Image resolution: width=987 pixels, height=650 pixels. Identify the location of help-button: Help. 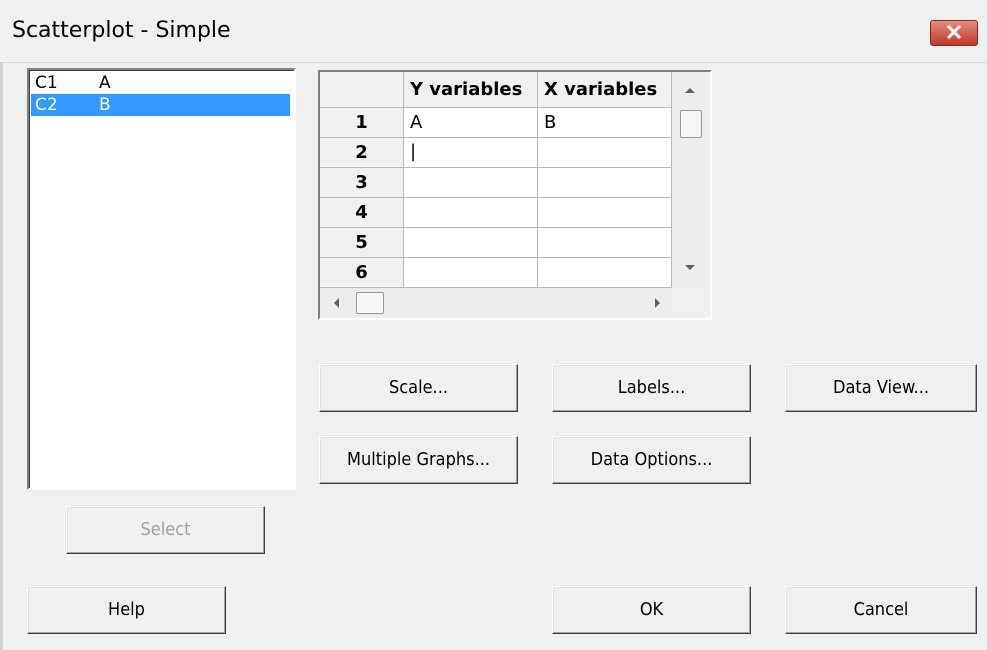
(126, 610).